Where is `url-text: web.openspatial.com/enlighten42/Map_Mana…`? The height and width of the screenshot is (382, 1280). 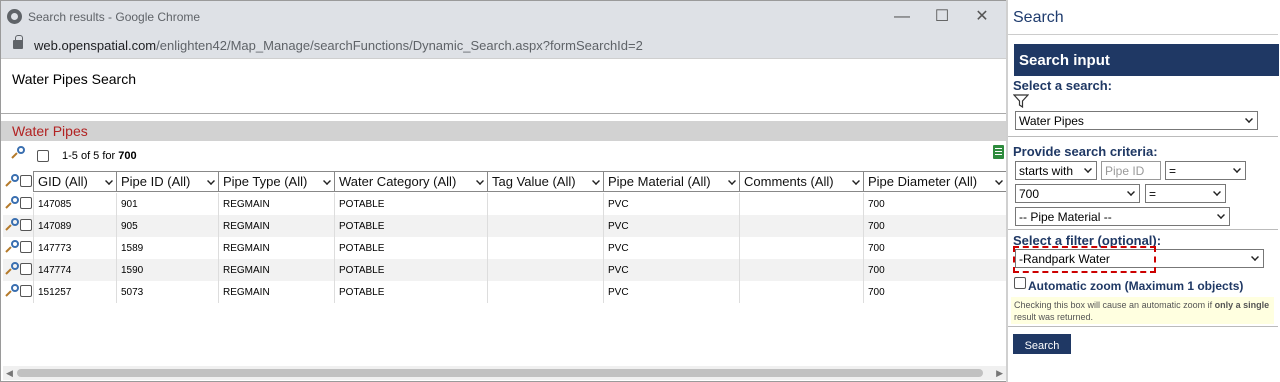 url-text: web.openspatial.com/enlighten42/Map_Mana… is located at coordinates (338, 45).